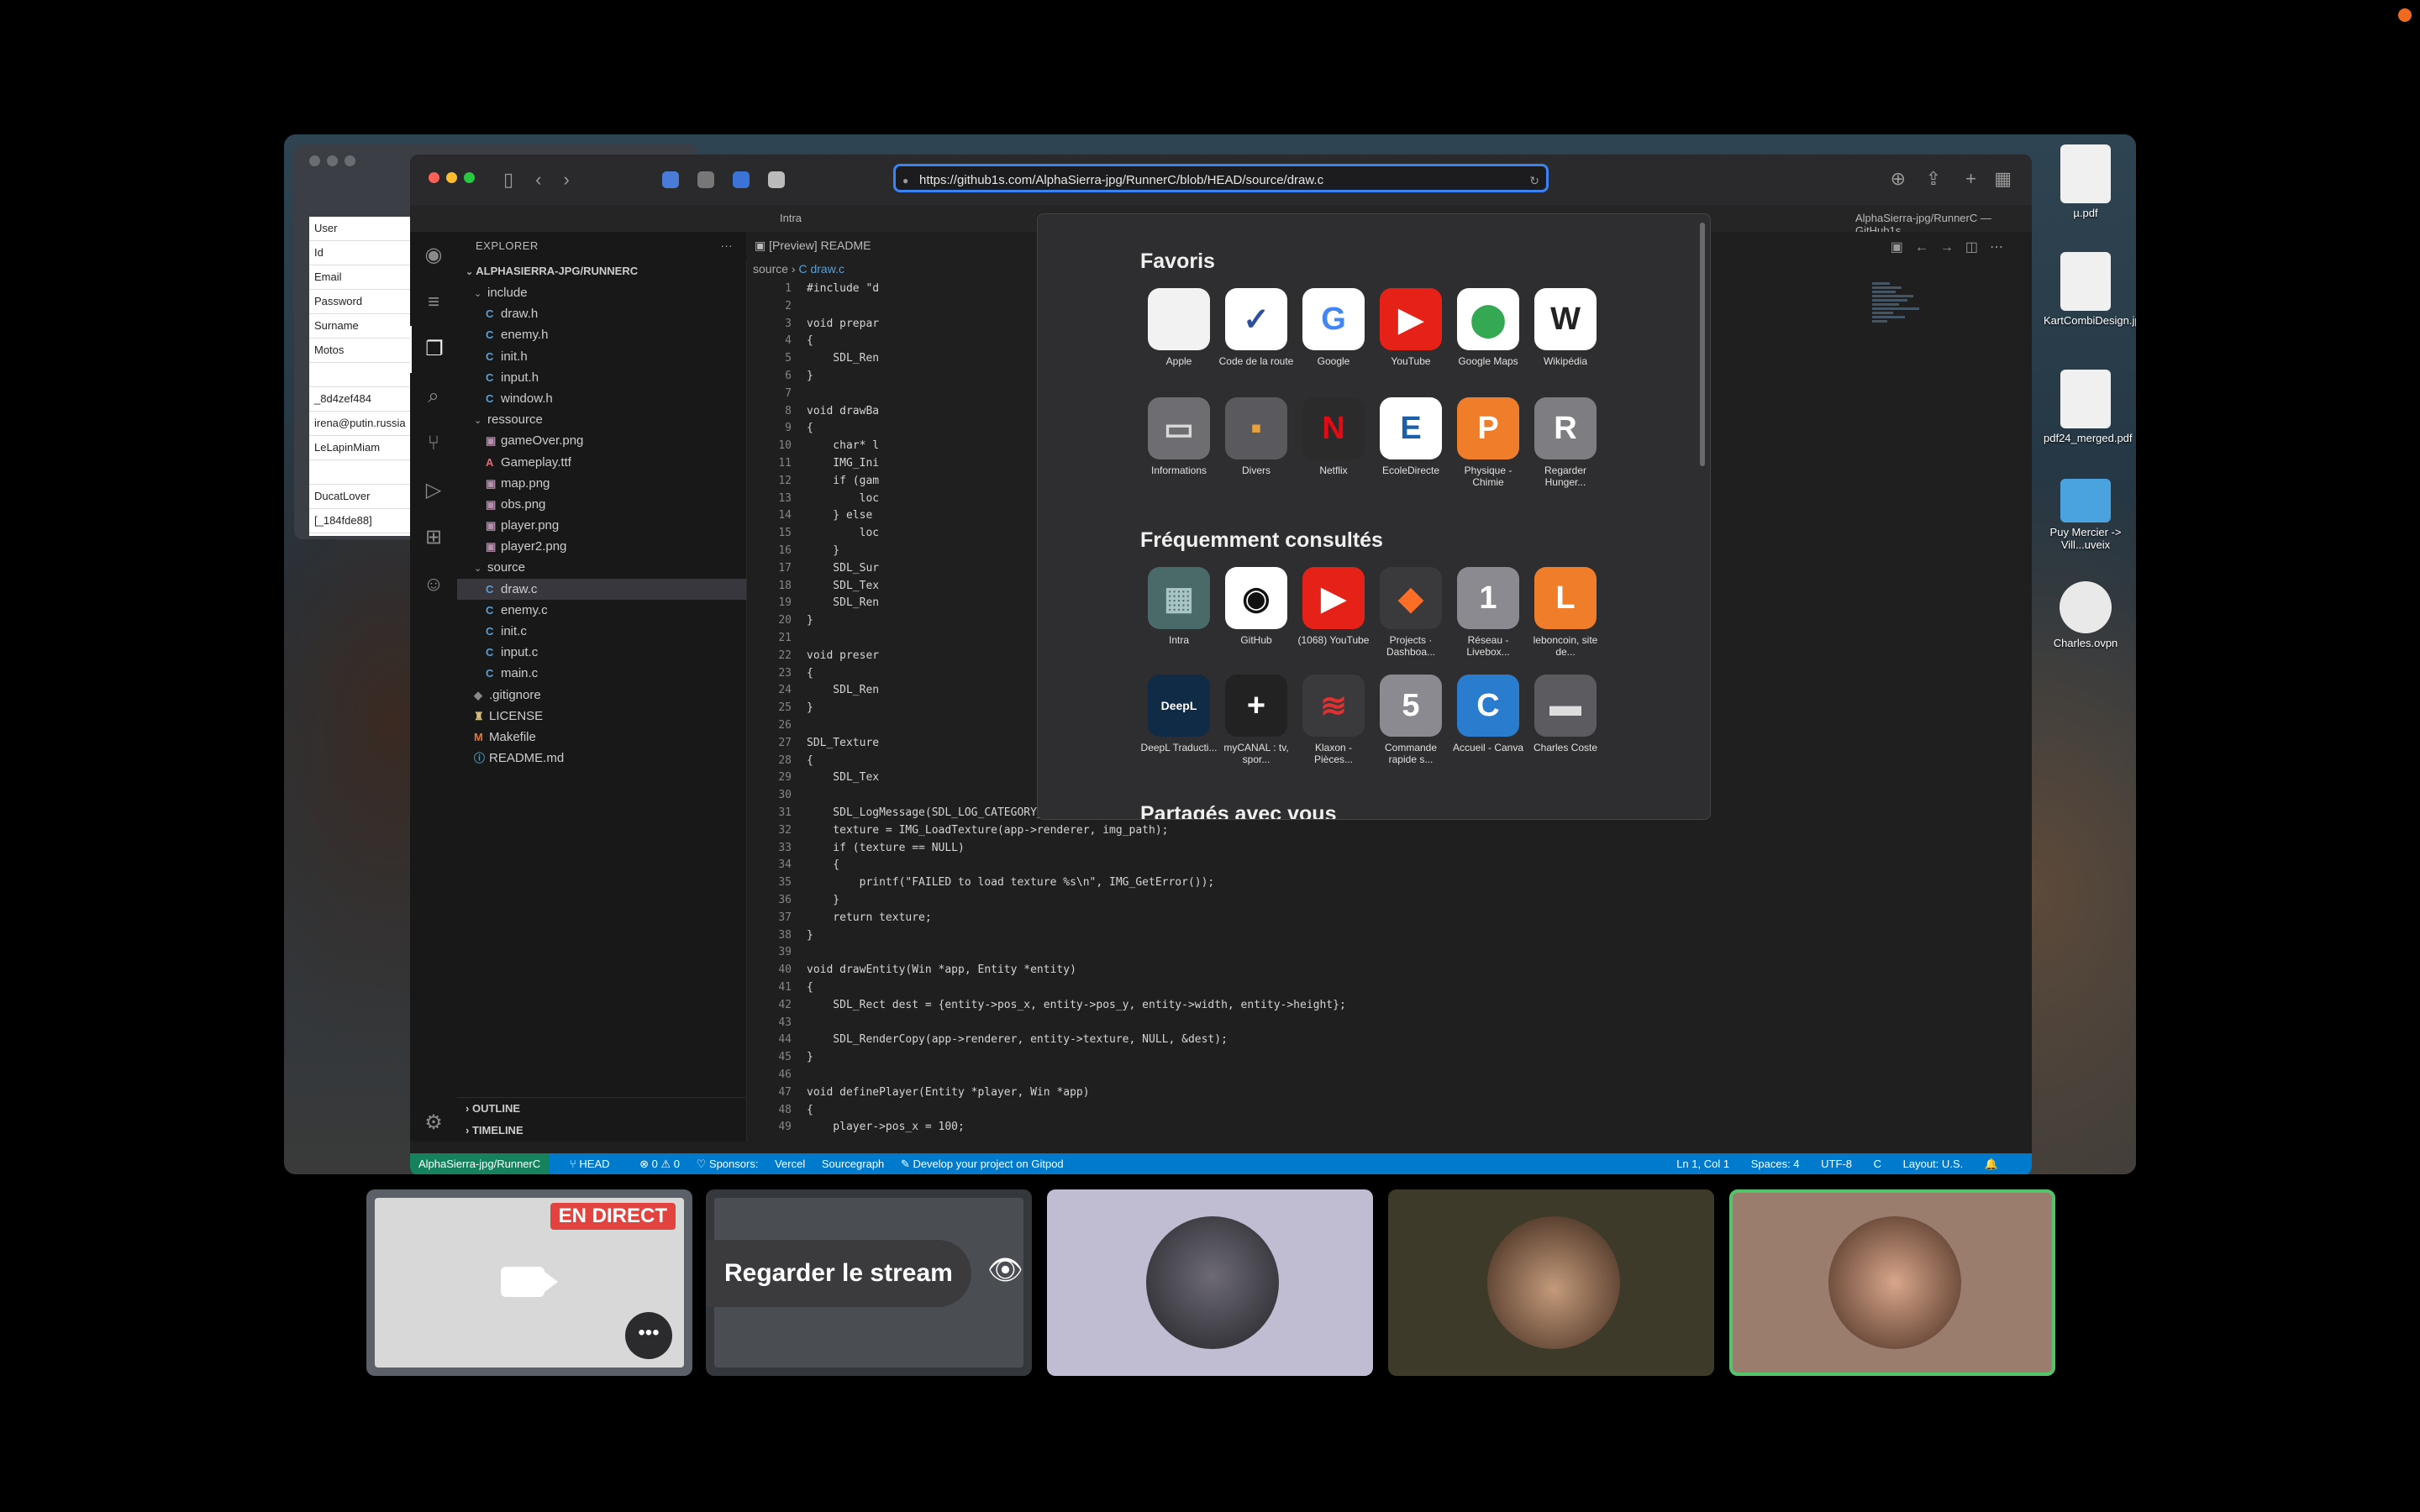 This screenshot has height=1512, width=2420. What do you see at coordinates (601, 589) in the screenshot?
I see `file-item: Cdraw.c` at bounding box center [601, 589].